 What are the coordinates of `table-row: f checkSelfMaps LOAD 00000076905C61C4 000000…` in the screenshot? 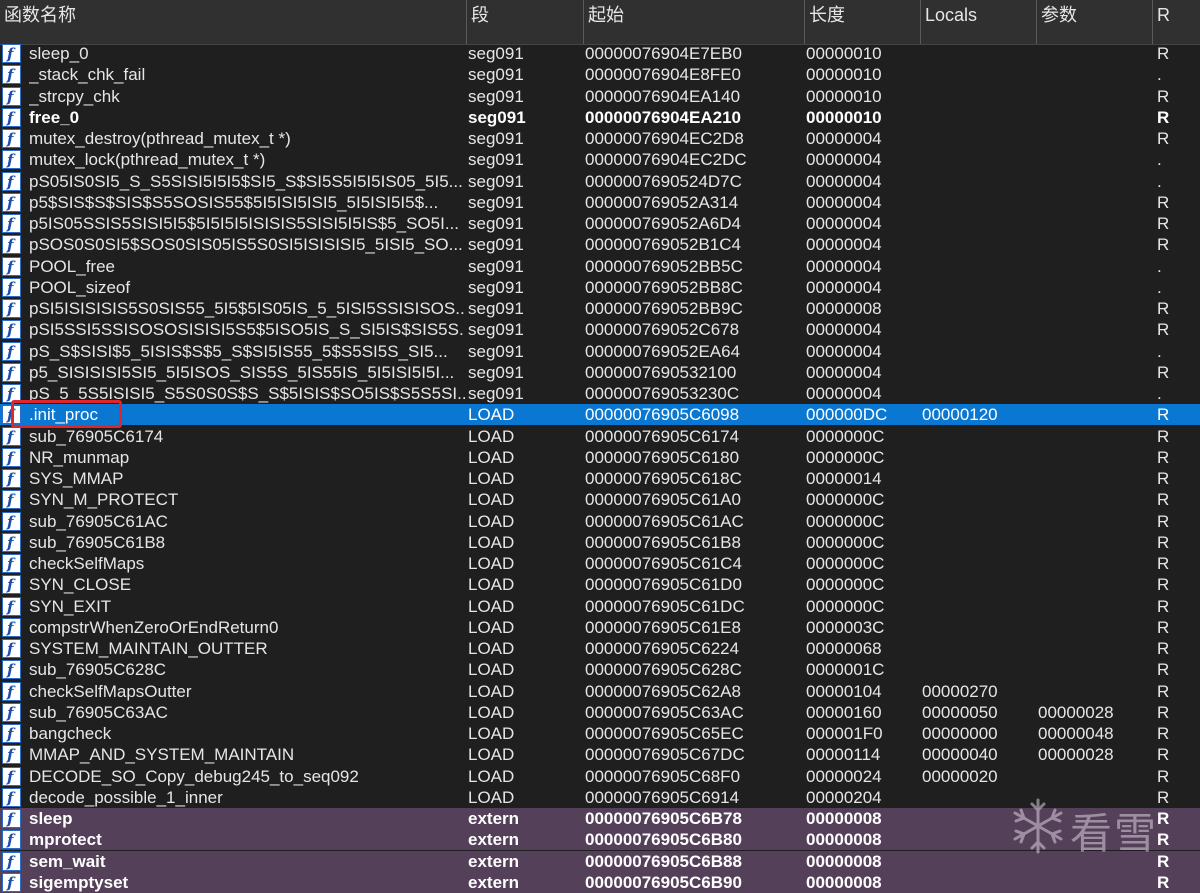 It's located at (600, 563).